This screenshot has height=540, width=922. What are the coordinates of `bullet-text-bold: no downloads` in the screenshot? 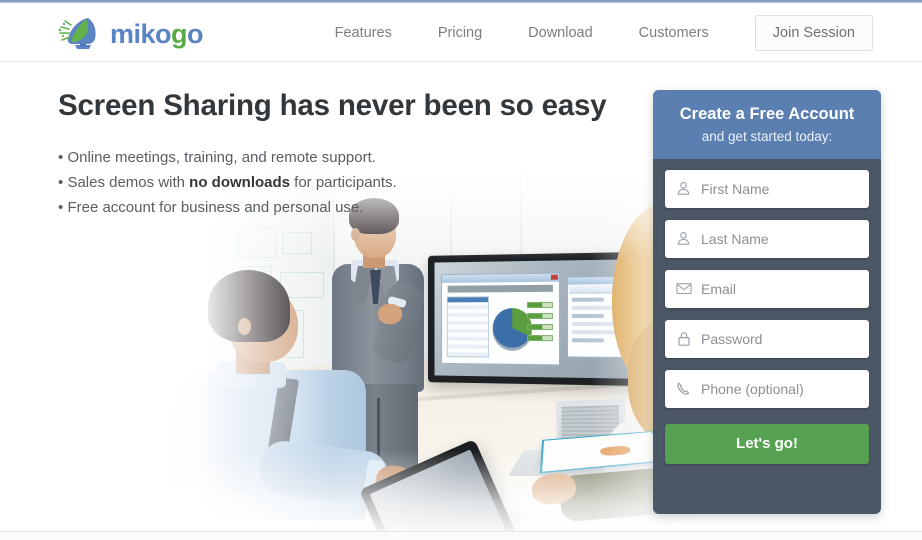 It's located at (239, 182).